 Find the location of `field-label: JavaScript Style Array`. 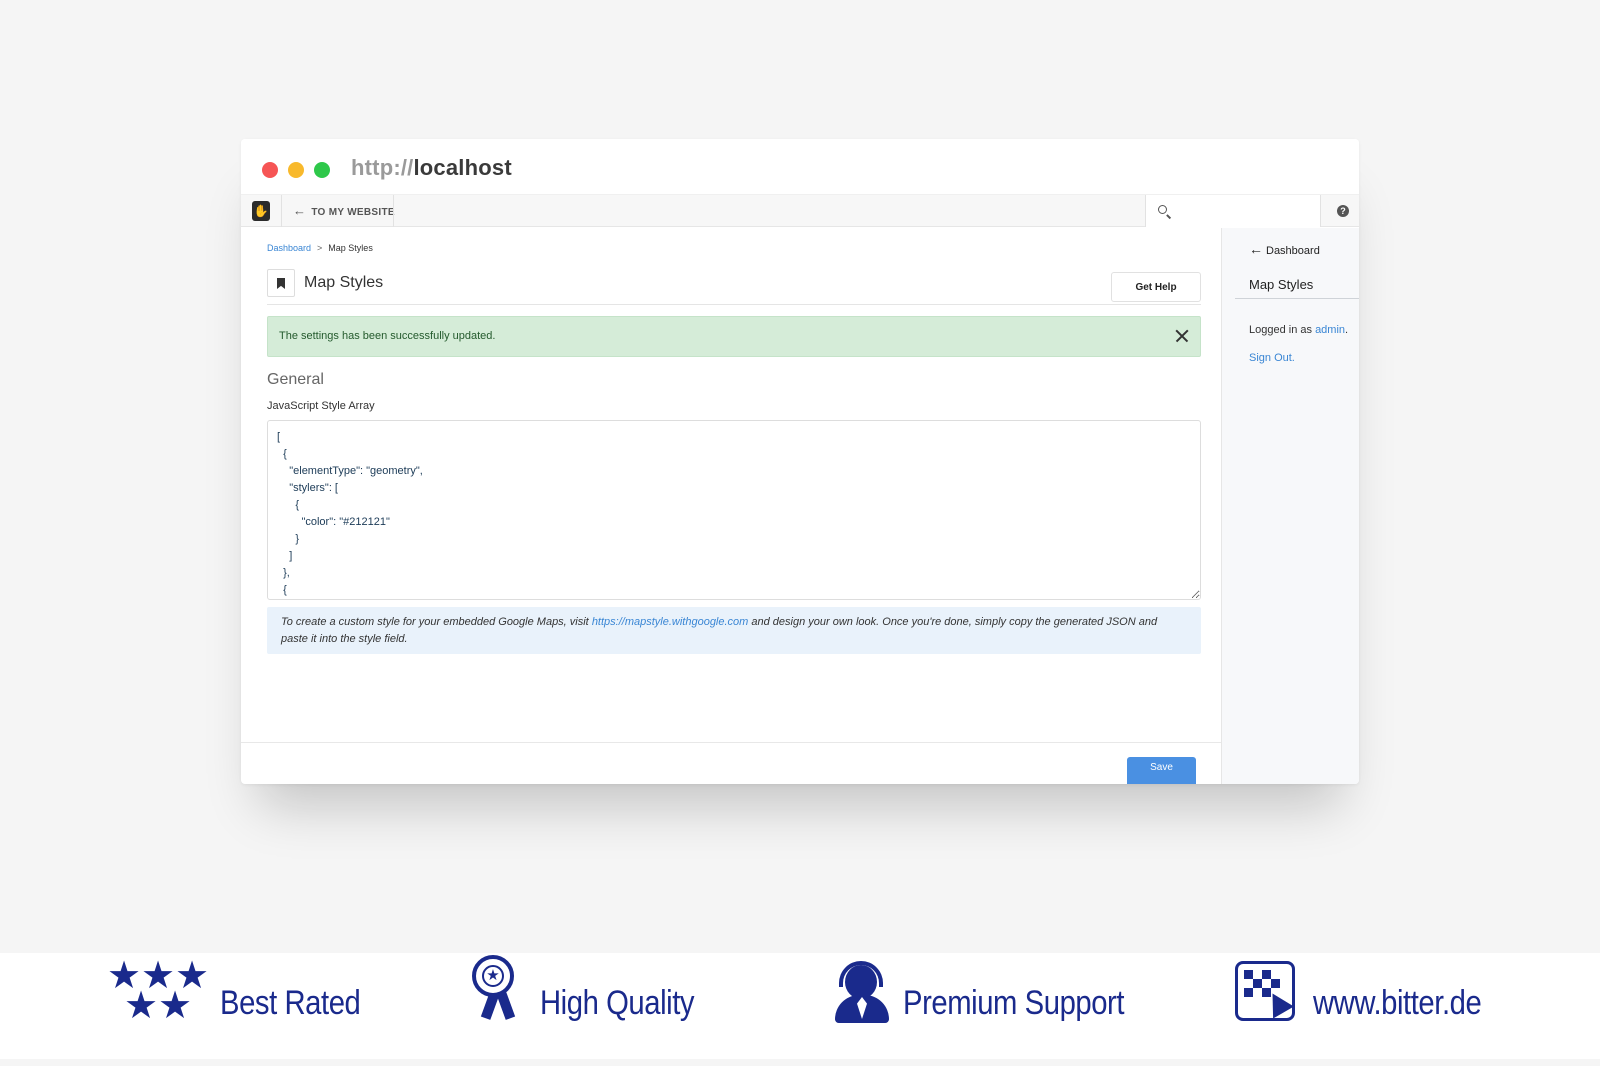

field-label: JavaScript Style Array is located at coordinates (321, 406).